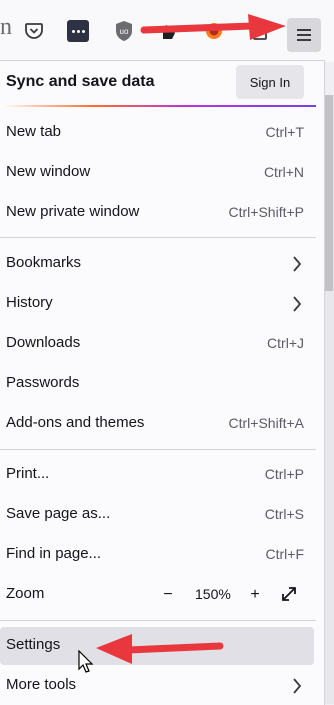  Describe the element at coordinates (34, 131) in the screenshot. I see `menu-item-label: New tab` at that location.